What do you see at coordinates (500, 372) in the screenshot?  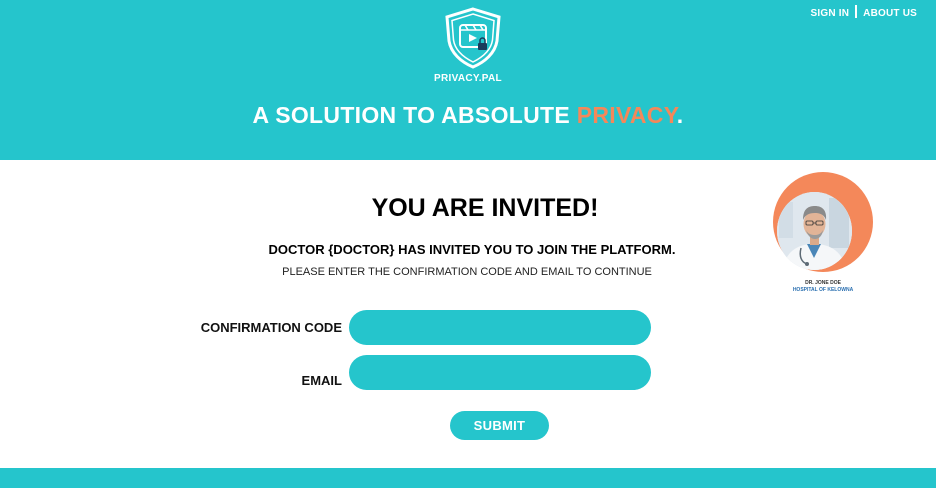 I see `email-input` at bounding box center [500, 372].